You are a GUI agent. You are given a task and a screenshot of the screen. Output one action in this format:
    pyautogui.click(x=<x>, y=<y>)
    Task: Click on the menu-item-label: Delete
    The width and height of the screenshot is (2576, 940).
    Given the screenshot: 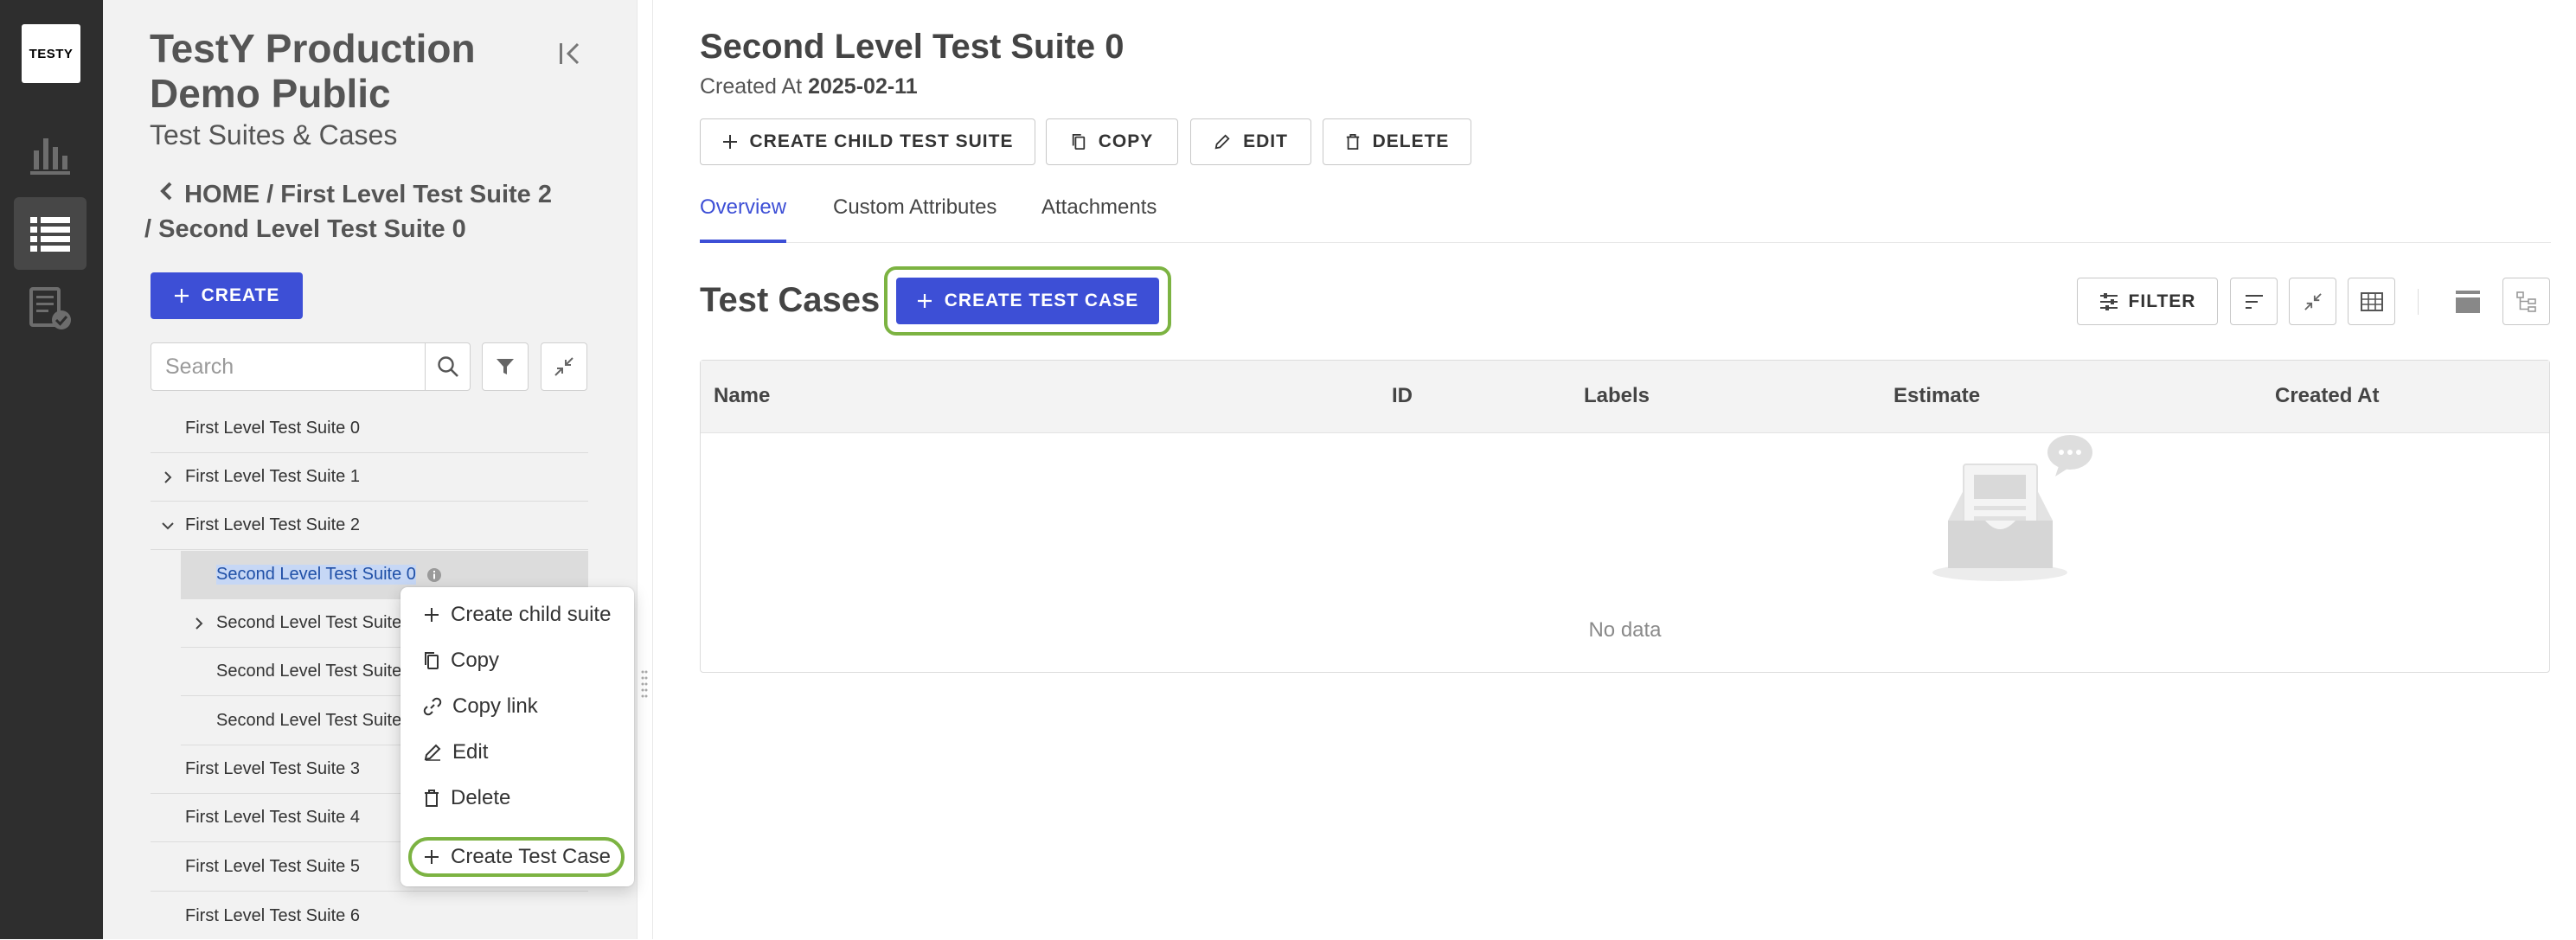 What is the action you would take?
    pyautogui.click(x=481, y=798)
    